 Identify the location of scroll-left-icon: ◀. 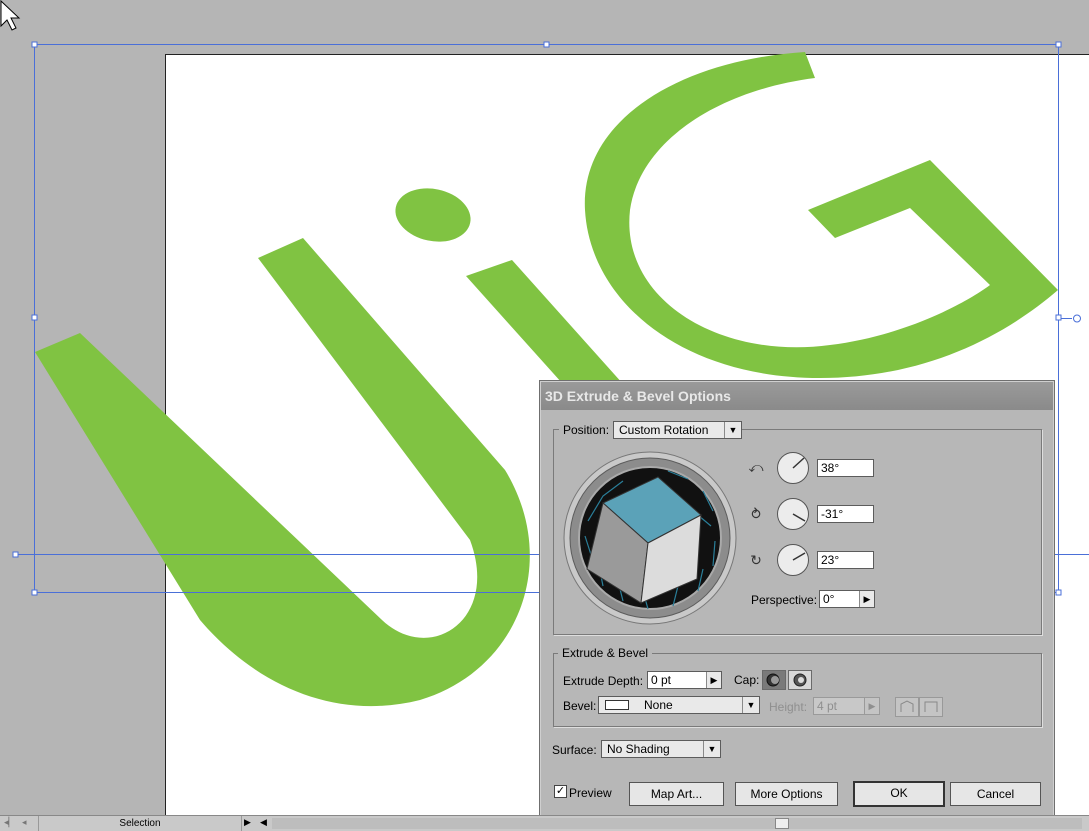
(263, 822).